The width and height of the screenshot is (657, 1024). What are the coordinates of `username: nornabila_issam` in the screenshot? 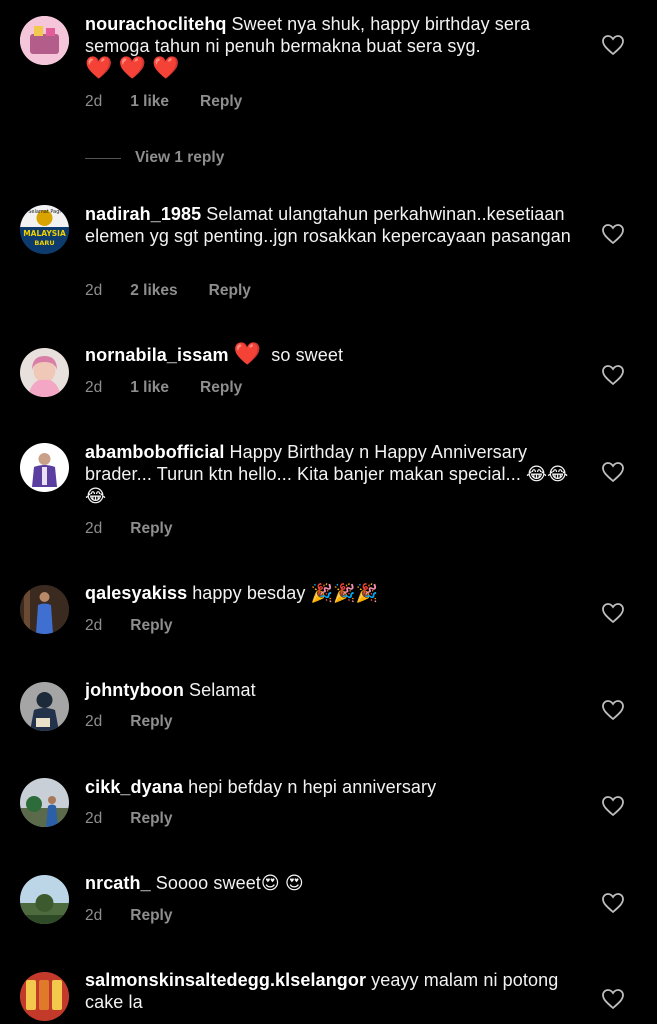 It's located at (157, 355).